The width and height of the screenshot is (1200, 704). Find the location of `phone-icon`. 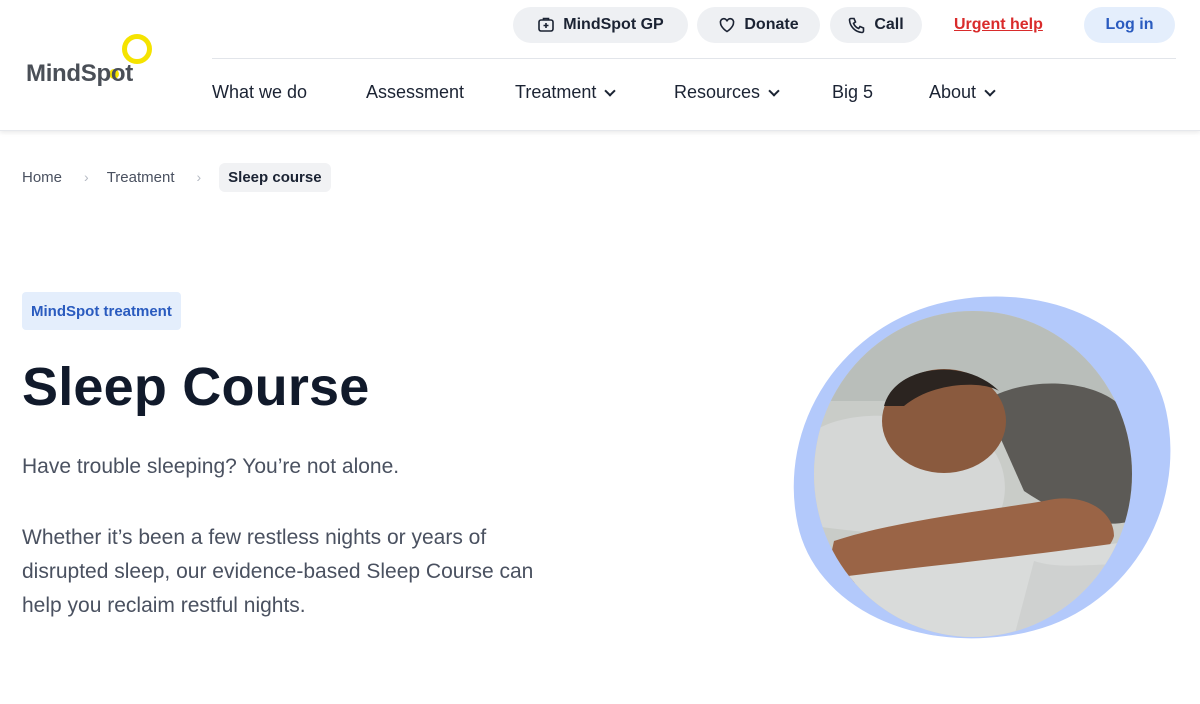

phone-icon is located at coordinates (857, 25).